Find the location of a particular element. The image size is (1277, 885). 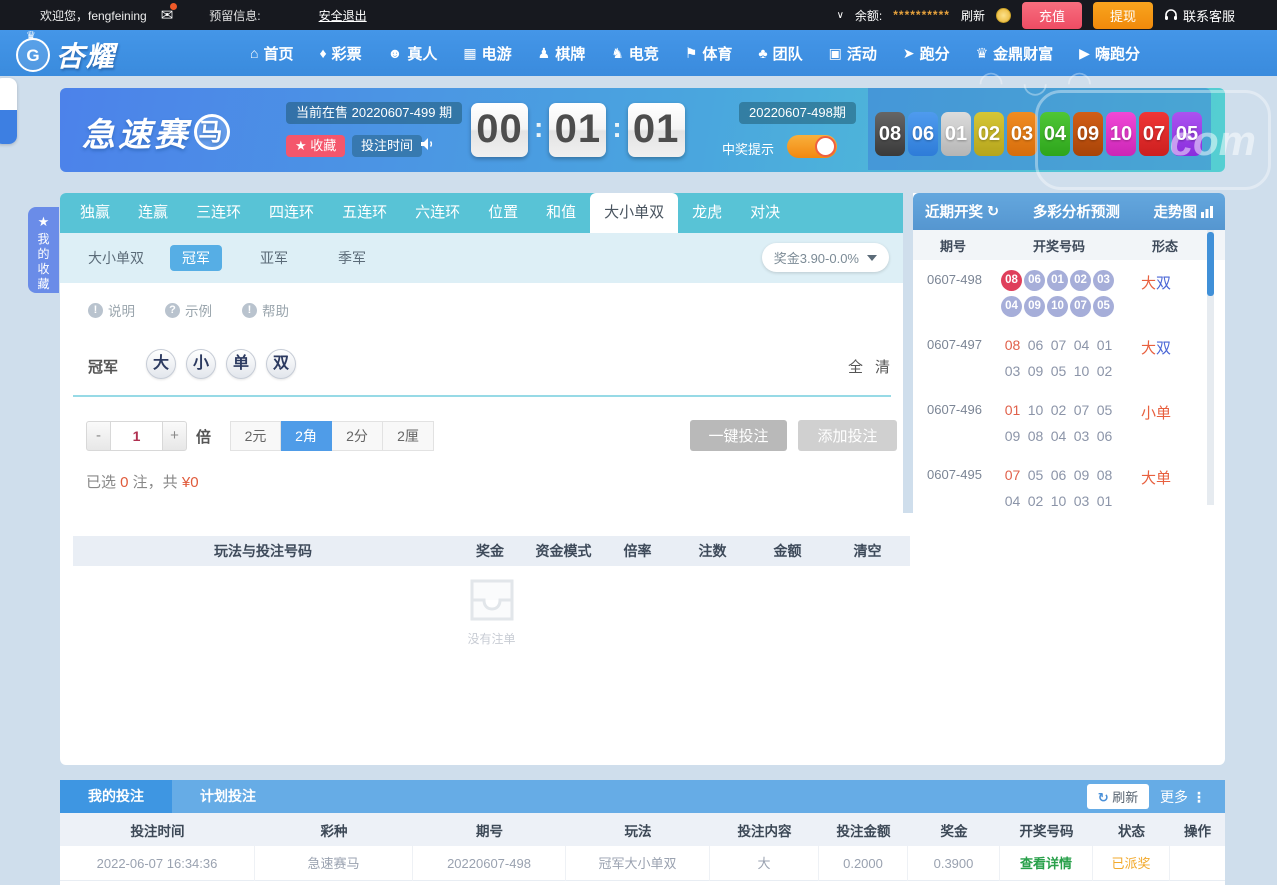

unit-button-2分: 2分 is located at coordinates (357, 436).